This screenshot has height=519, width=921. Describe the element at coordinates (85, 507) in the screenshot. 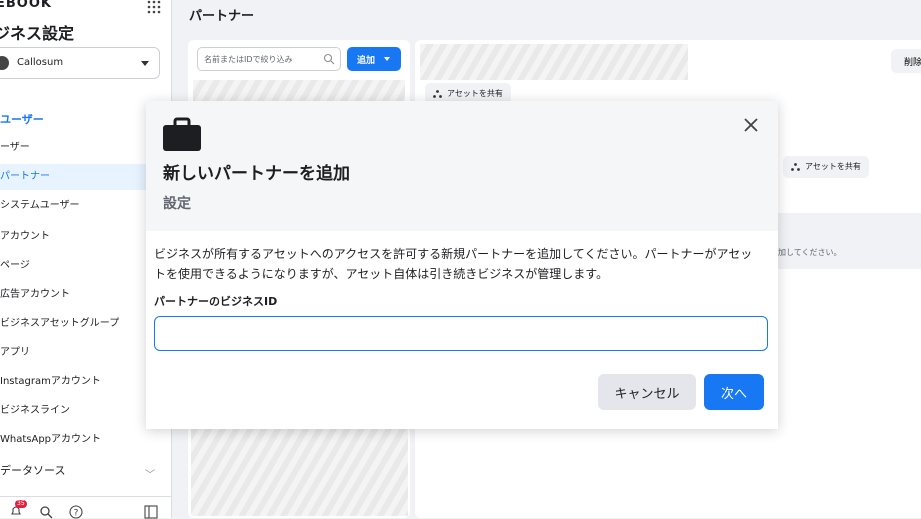

I see `sidebar-footer: 35 ?` at that location.